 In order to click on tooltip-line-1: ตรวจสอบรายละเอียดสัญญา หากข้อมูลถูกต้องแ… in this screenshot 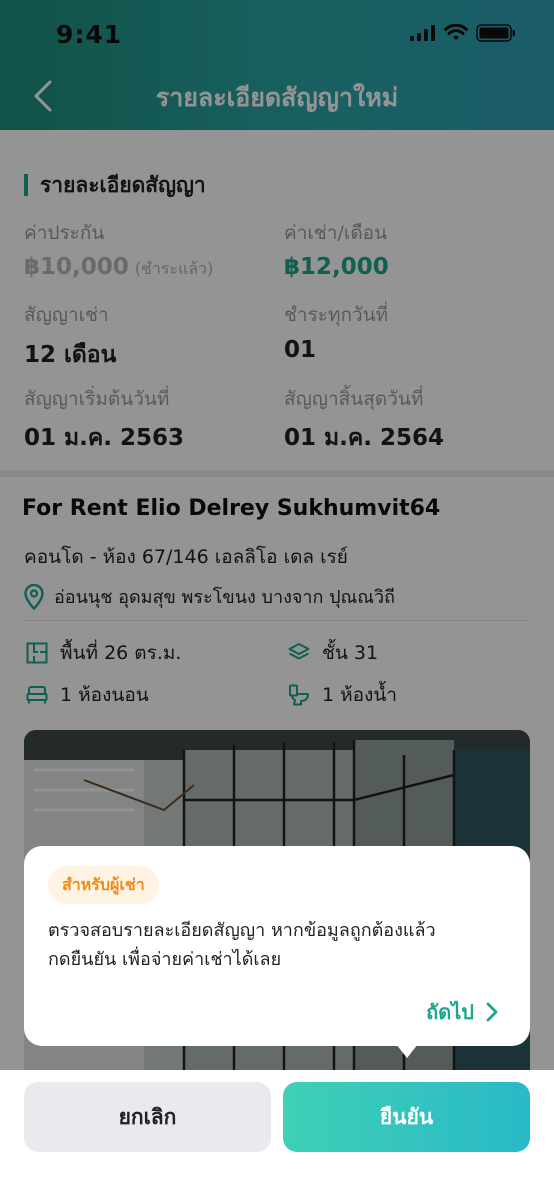, I will do `click(242, 930)`.